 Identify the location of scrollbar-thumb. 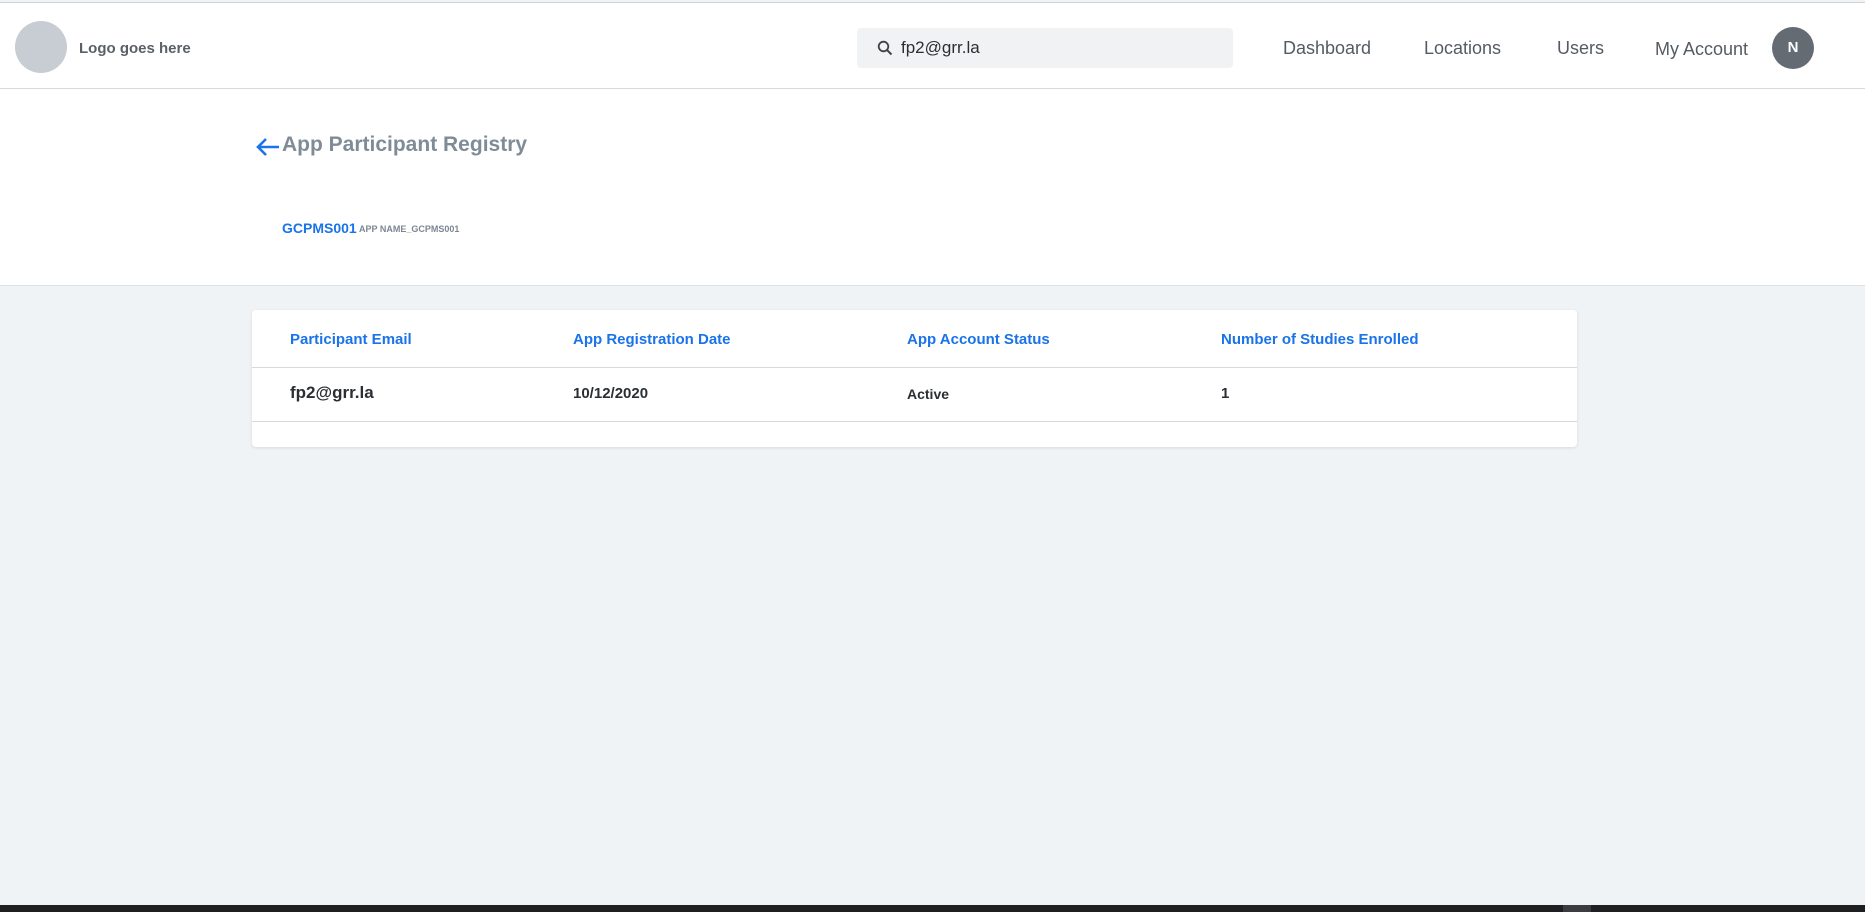
(1577, 908).